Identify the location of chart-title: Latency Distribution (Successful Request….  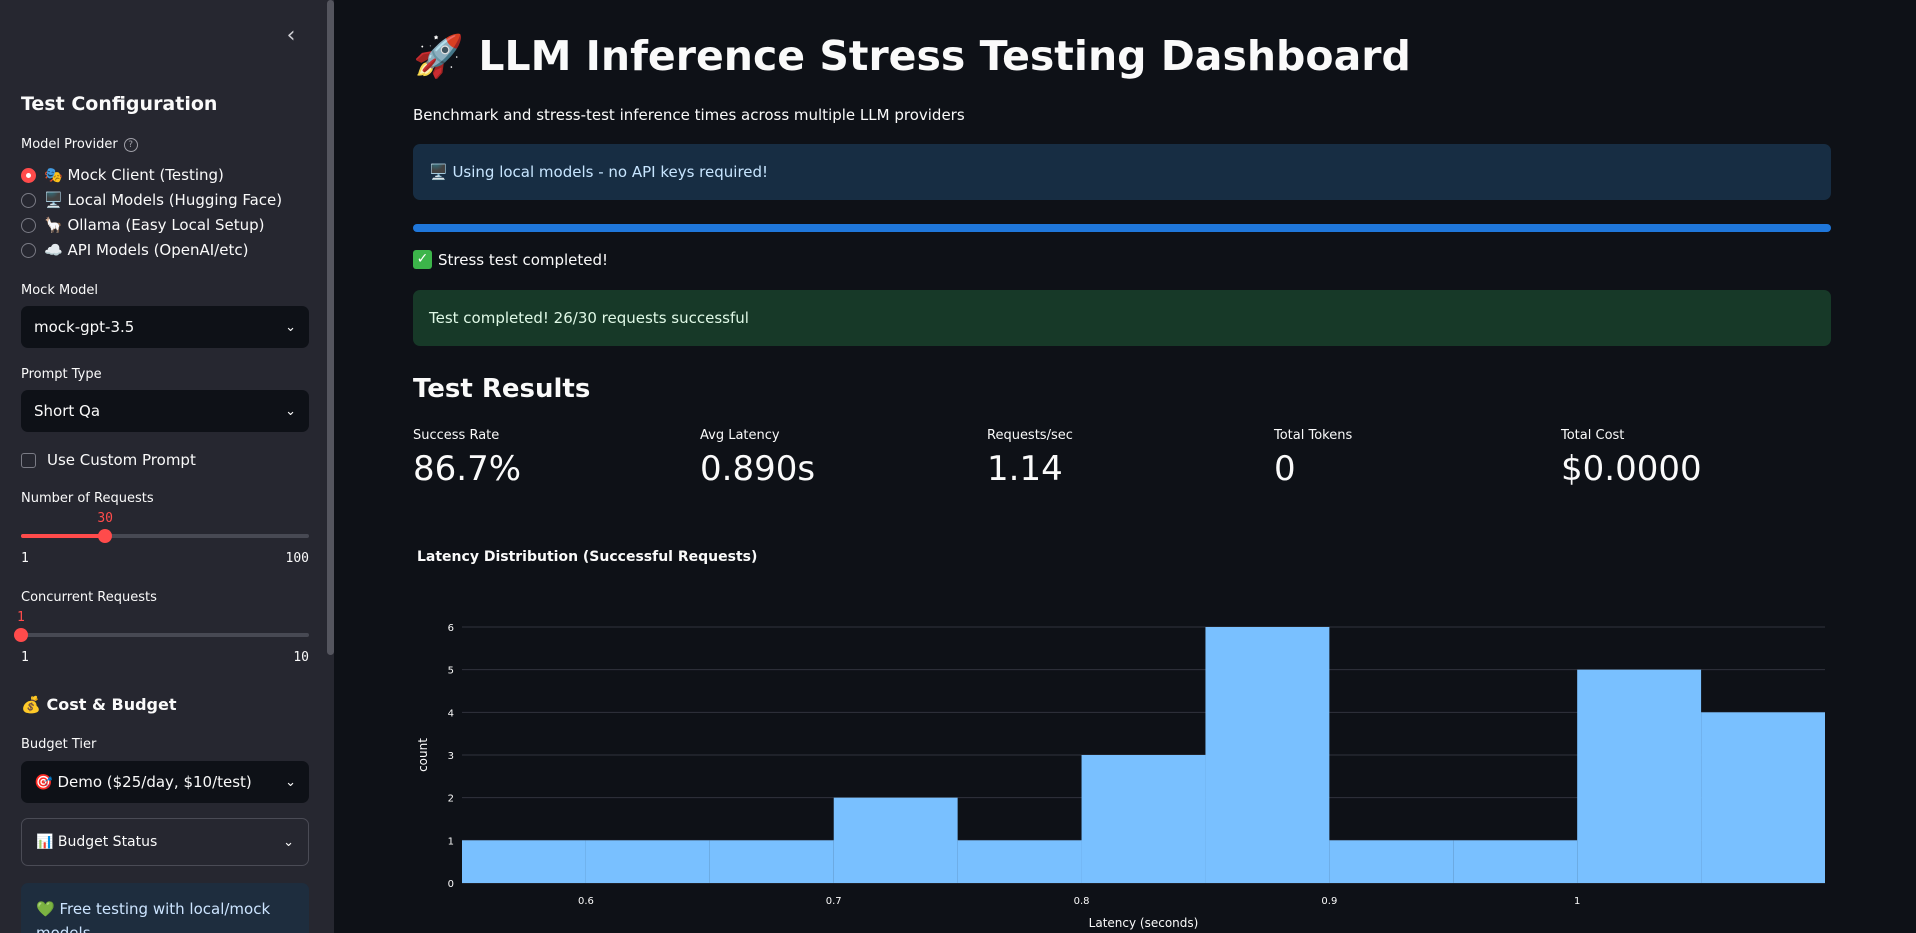
(587, 557).